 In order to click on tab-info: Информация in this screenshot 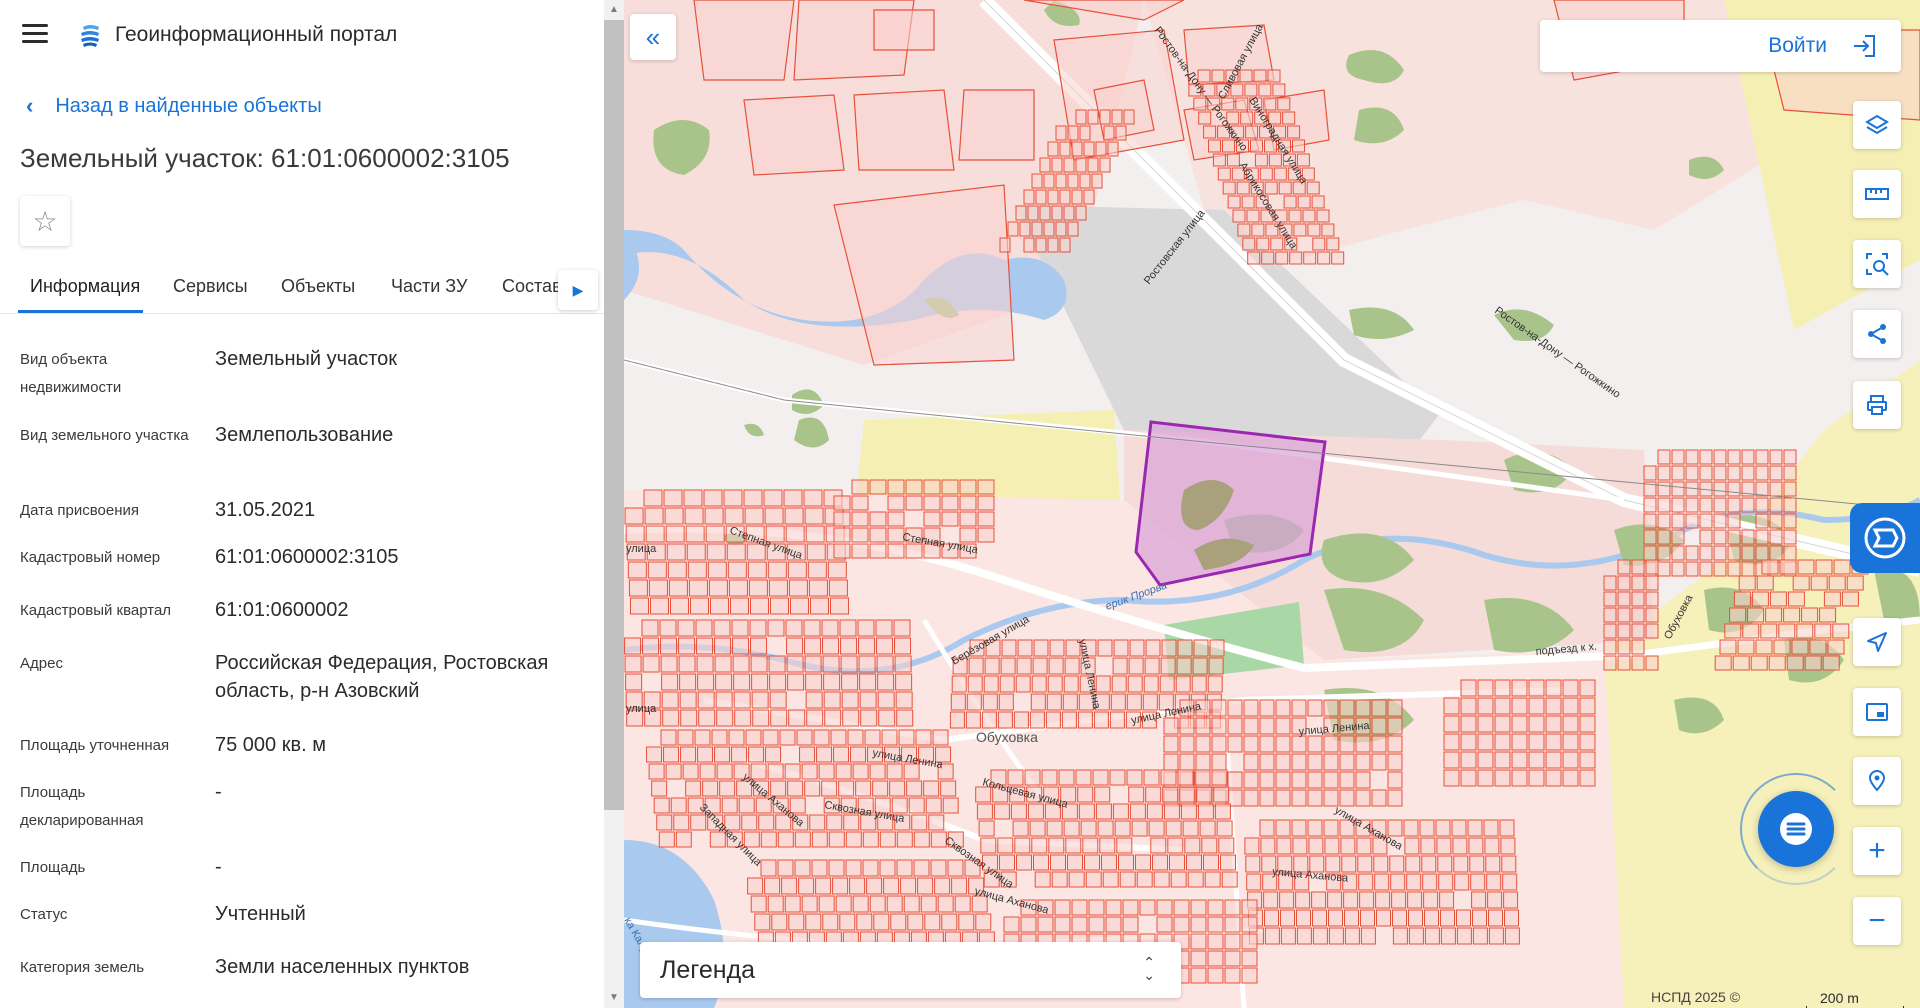, I will do `click(85, 286)`.